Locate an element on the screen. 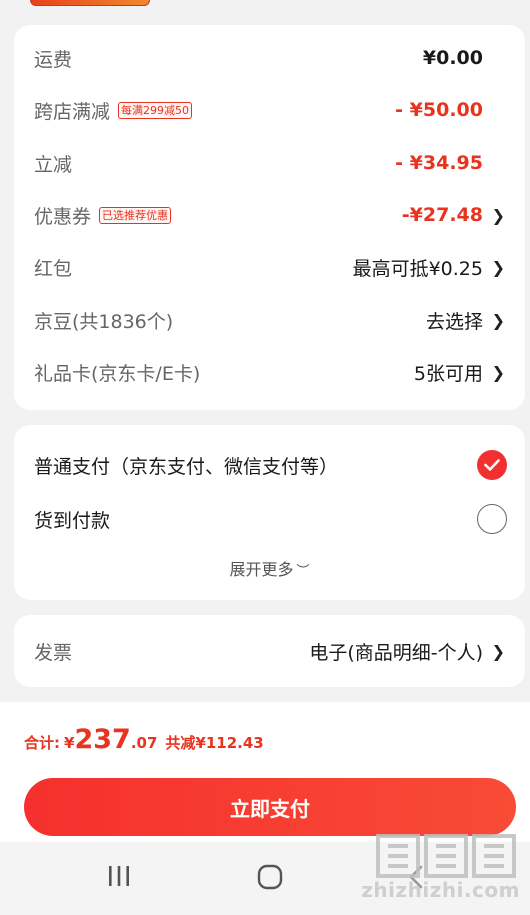 Image resolution: width=530 pixels, height=915 pixels. instant-discount-row: 立减 - ¥34.95 is located at coordinates (269, 163).